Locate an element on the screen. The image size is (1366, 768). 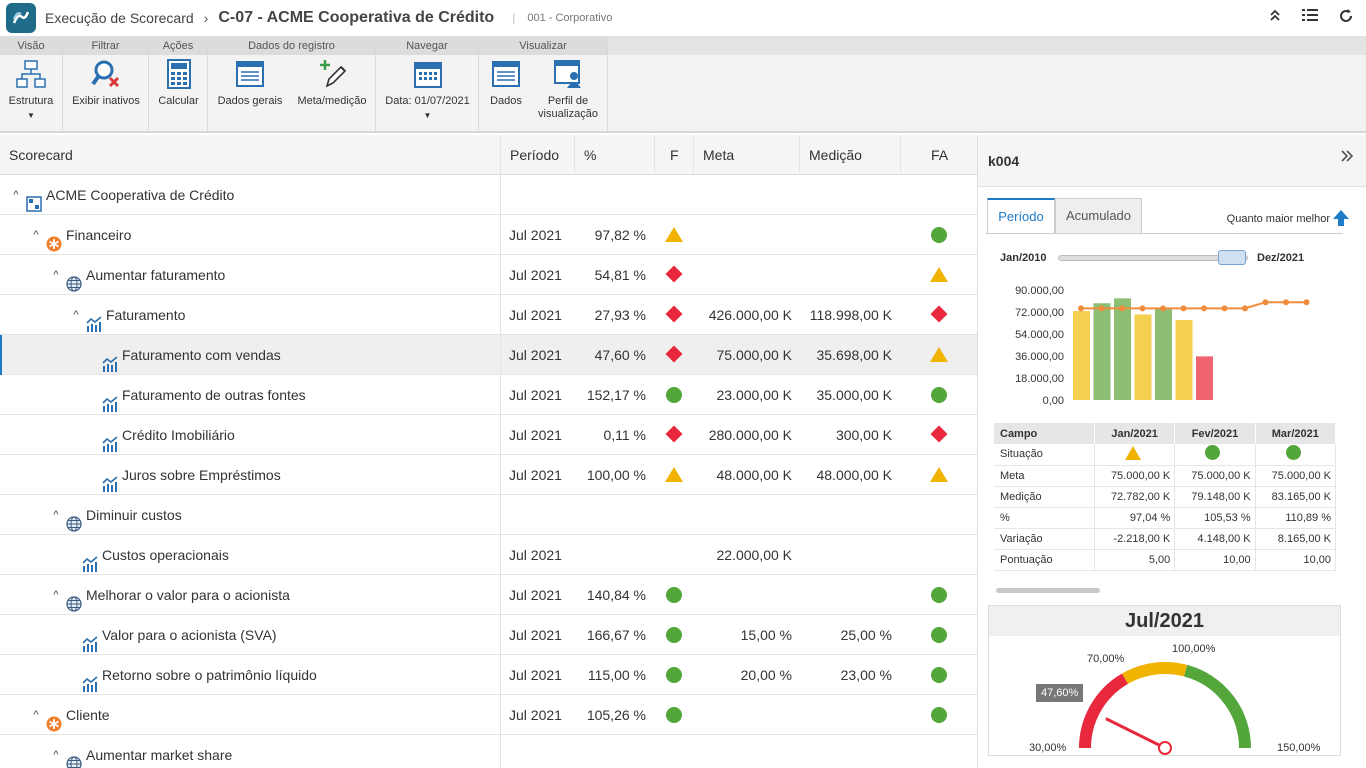
table-row: ^ Aumentar market share is located at coordinates (488, 751).